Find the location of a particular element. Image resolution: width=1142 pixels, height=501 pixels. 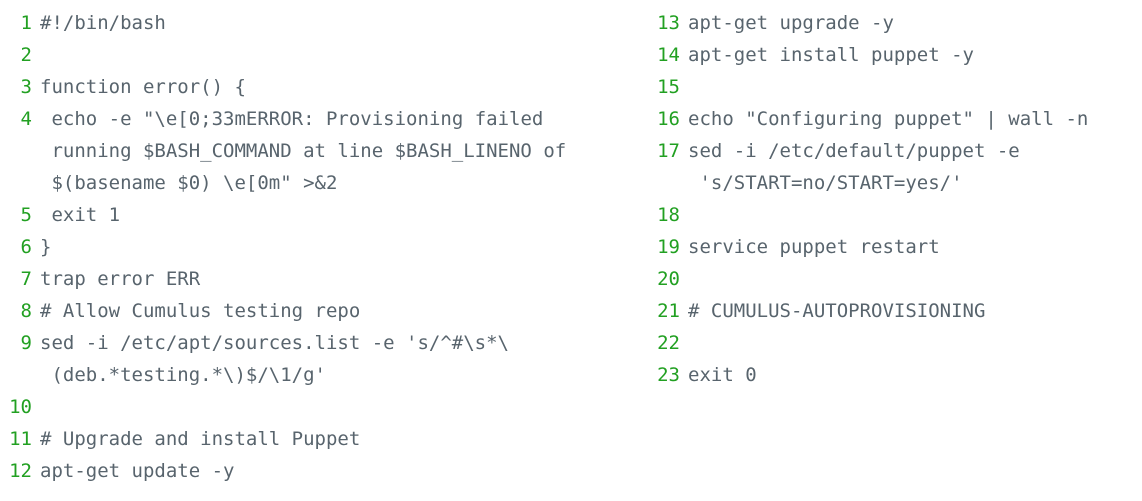

line-number: 22 is located at coordinates (668, 343).